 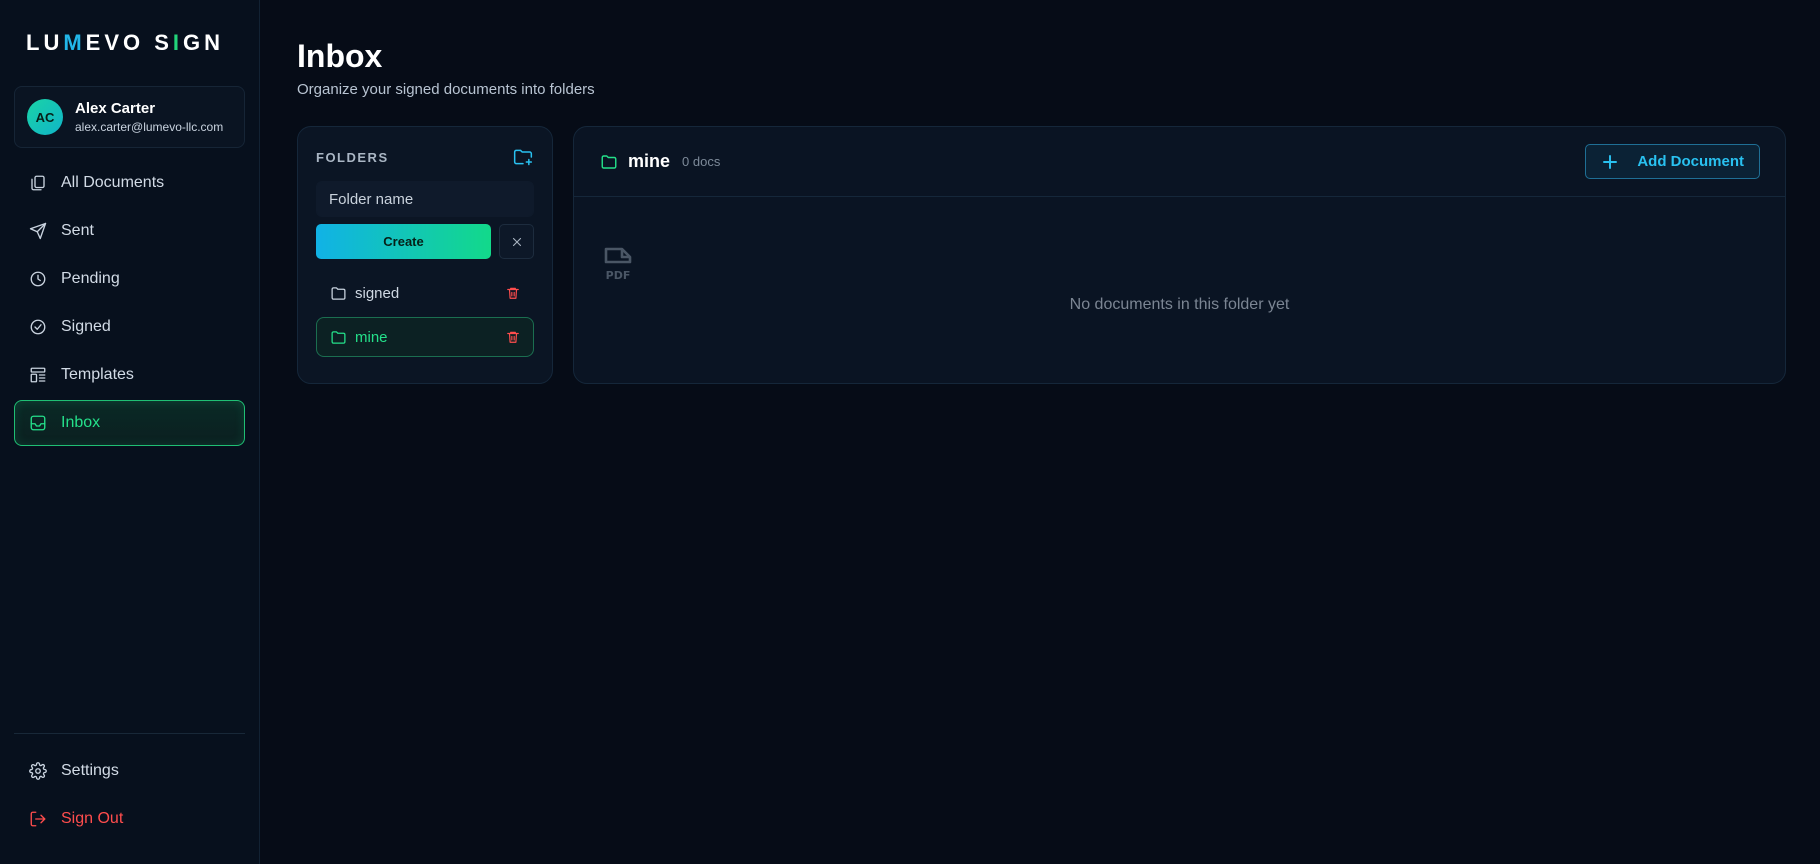 I want to click on nav-item-all-documents: All Documents, so click(x=129, y=183).